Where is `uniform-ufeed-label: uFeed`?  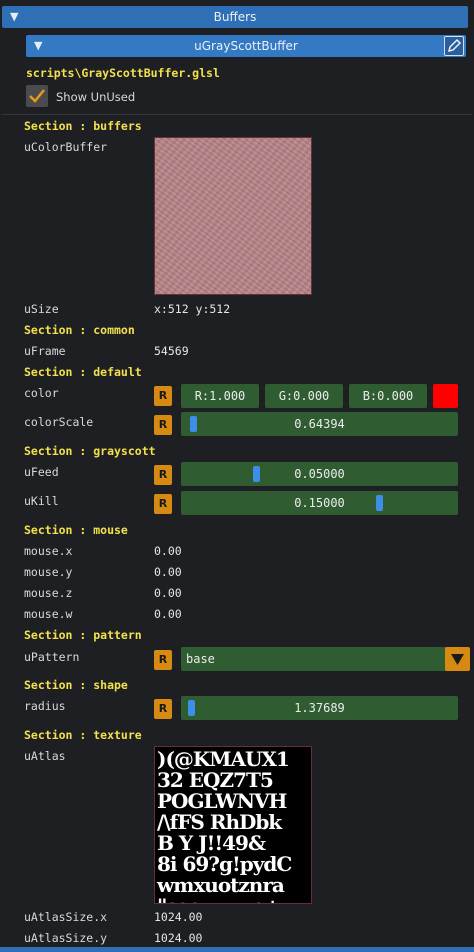 uniform-ufeed-label: uFeed is located at coordinates (41, 472).